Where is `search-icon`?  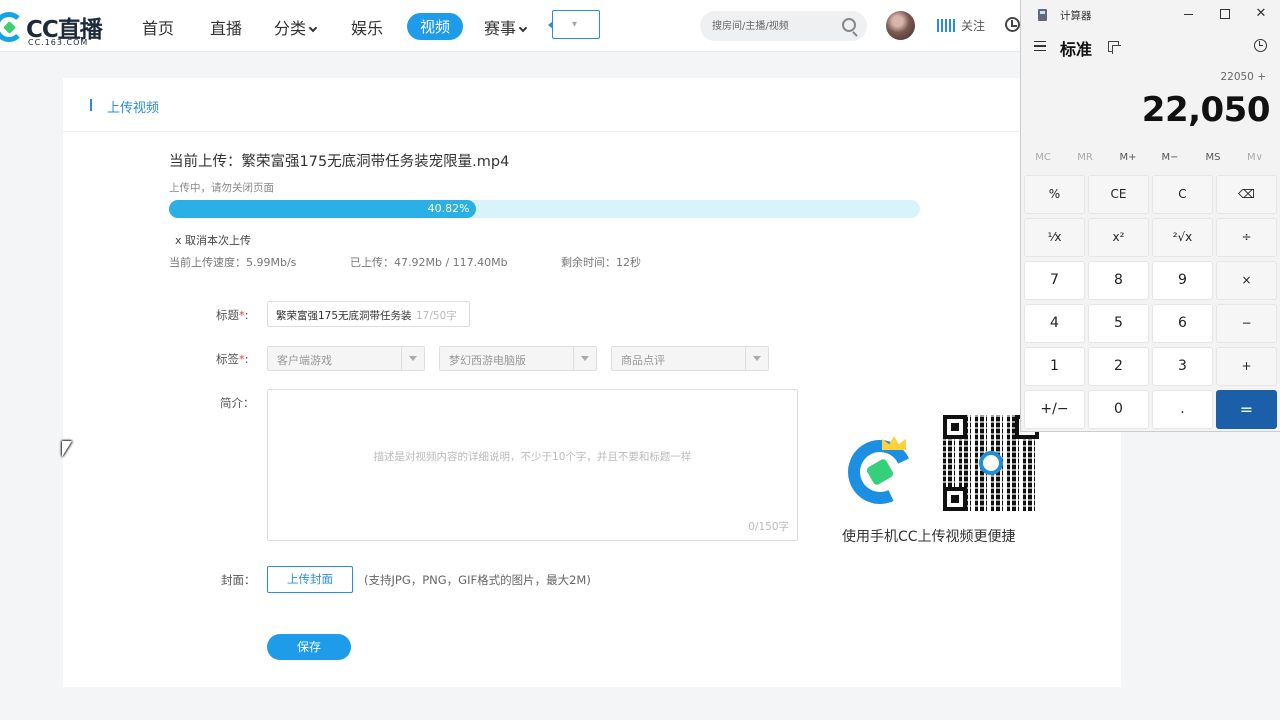
search-icon is located at coordinates (849, 25).